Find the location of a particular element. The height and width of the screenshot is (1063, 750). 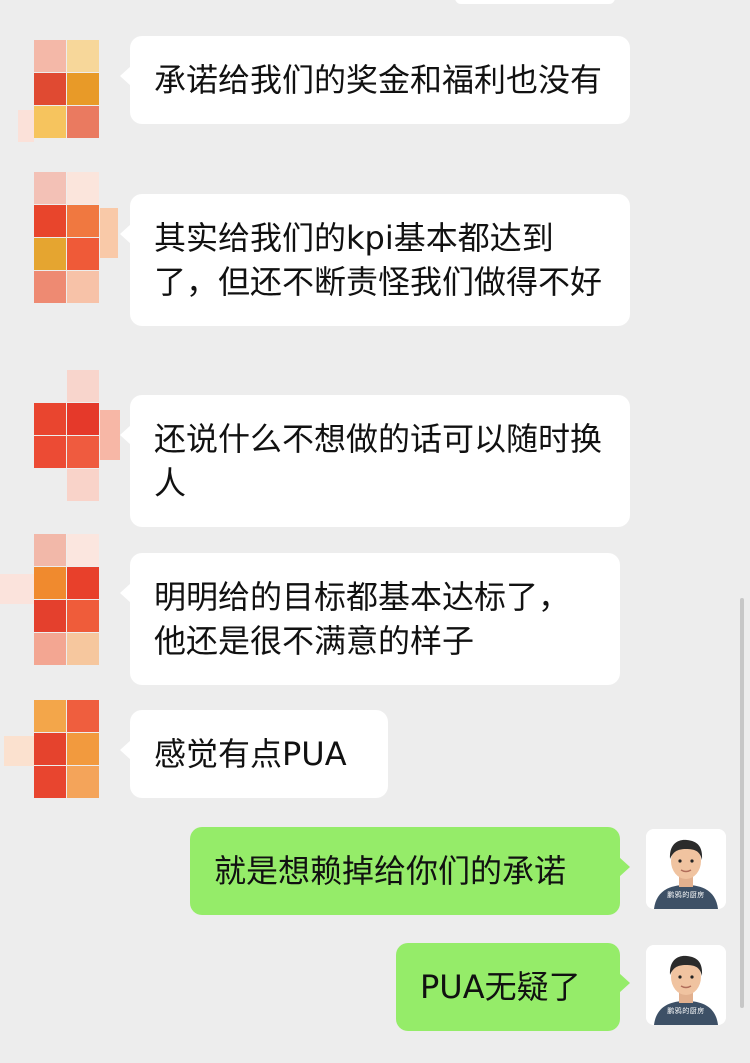

received-message-bubble: 承诺给我们的奖金和福利也没有 is located at coordinates (375, 80).